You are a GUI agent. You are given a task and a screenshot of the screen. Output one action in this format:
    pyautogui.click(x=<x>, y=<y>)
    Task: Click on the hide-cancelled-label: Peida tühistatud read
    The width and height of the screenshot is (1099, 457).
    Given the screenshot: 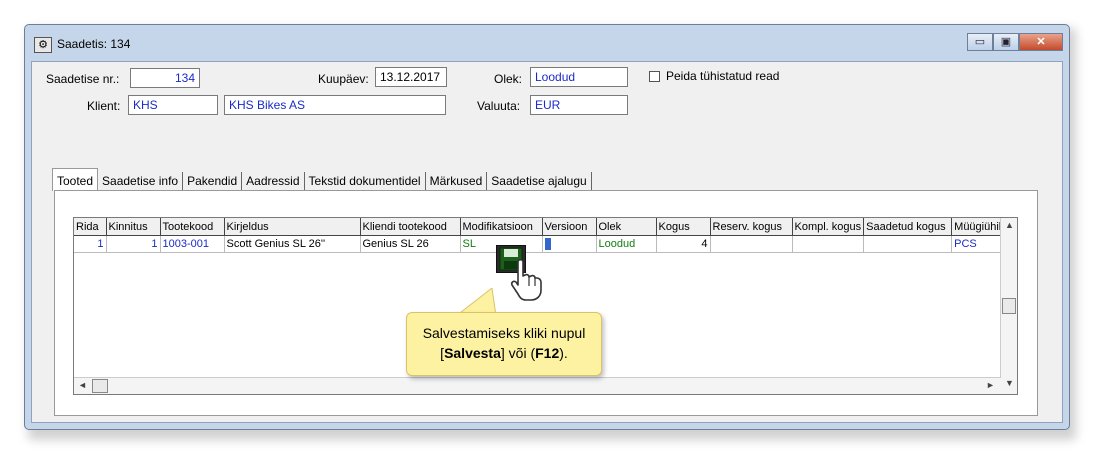 What is the action you would take?
    pyautogui.click(x=723, y=76)
    